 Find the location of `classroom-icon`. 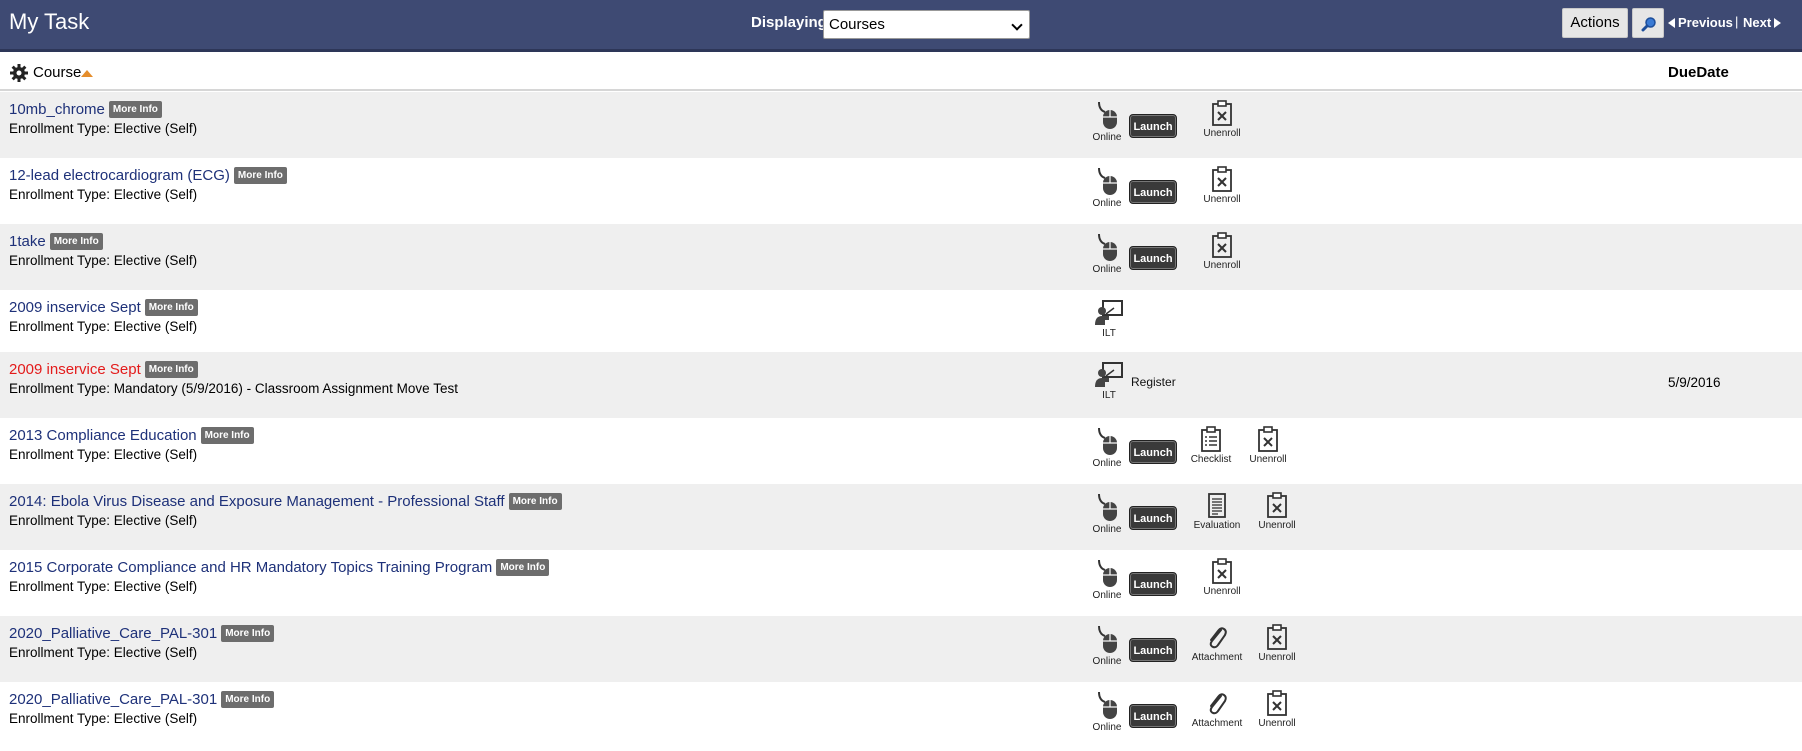

classroom-icon is located at coordinates (1109, 374).